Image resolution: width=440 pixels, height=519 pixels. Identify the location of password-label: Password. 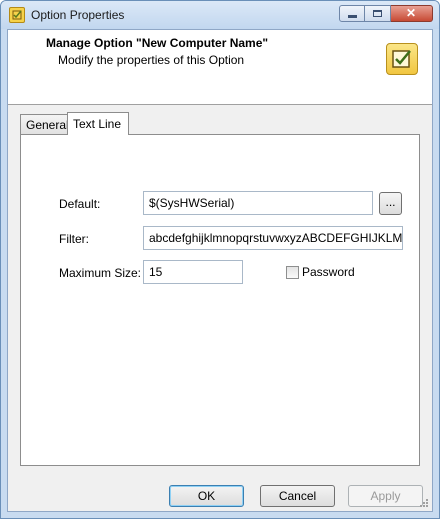
(328, 272).